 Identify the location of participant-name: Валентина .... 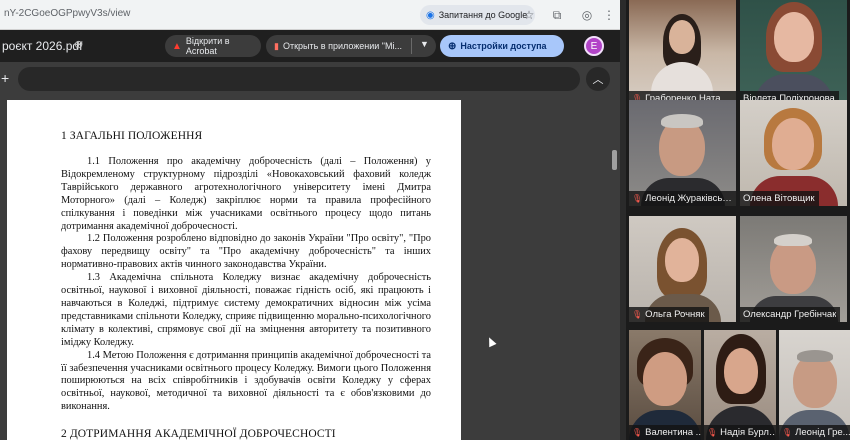
(673, 432).